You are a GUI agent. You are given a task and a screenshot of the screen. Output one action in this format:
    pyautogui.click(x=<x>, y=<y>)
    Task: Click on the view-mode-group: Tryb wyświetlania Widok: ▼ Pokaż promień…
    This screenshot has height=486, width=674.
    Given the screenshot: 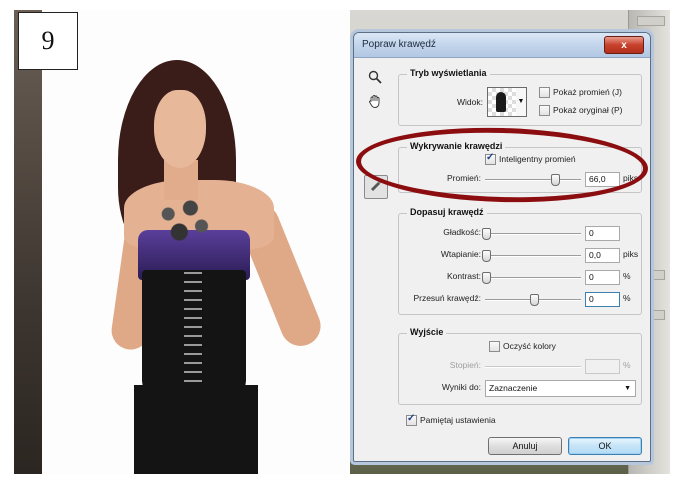 What is the action you would take?
    pyautogui.click(x=520, y=97)
    